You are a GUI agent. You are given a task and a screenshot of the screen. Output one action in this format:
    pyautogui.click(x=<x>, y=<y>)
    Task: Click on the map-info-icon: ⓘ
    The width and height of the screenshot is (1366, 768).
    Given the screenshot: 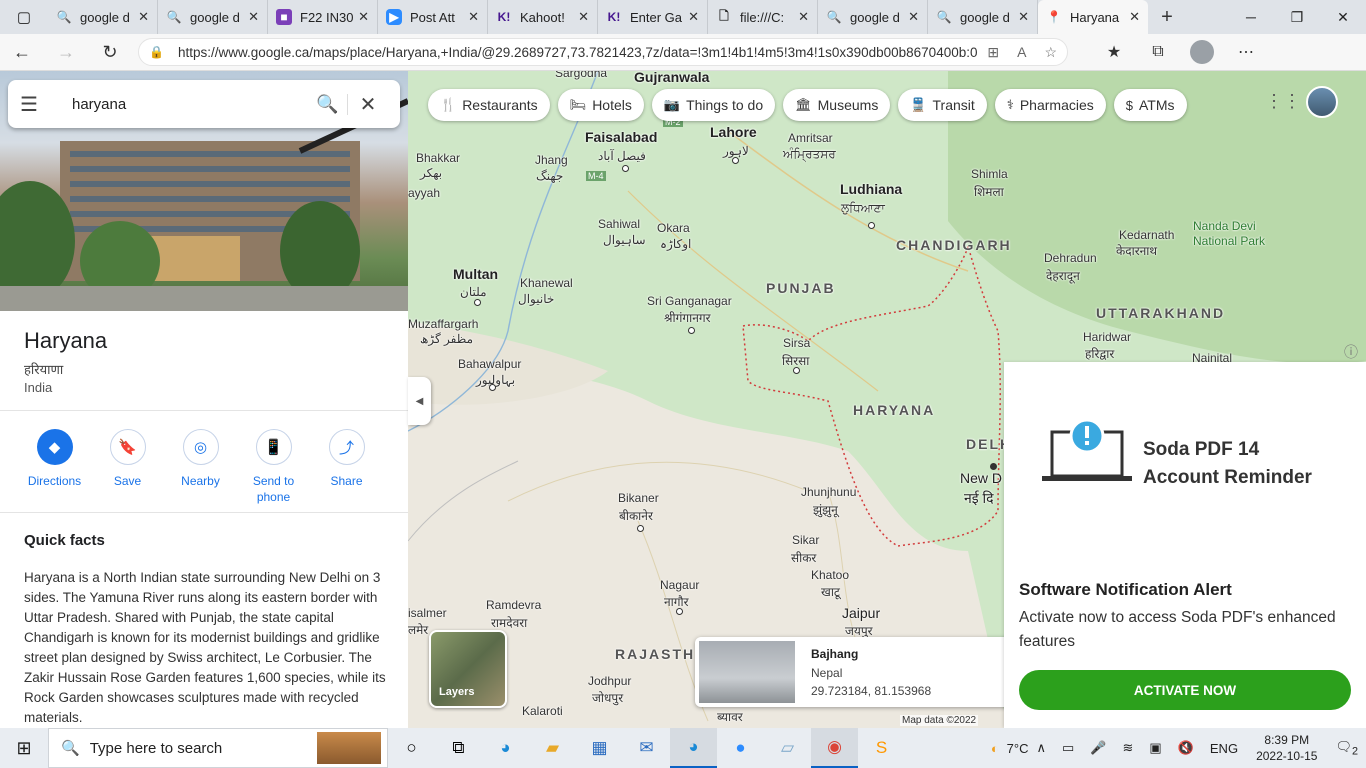 What is the action you would take?
    pyautogui.click(x=1351, y=352)
    